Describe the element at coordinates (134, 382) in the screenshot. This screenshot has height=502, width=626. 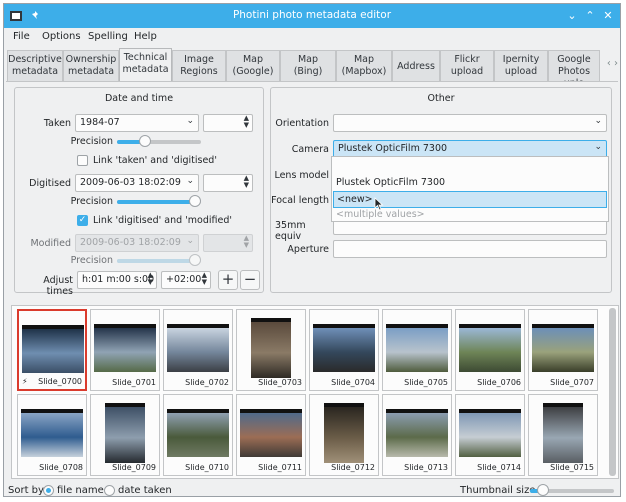
I see `thumbnail-caption: Slide_0701` at that location.